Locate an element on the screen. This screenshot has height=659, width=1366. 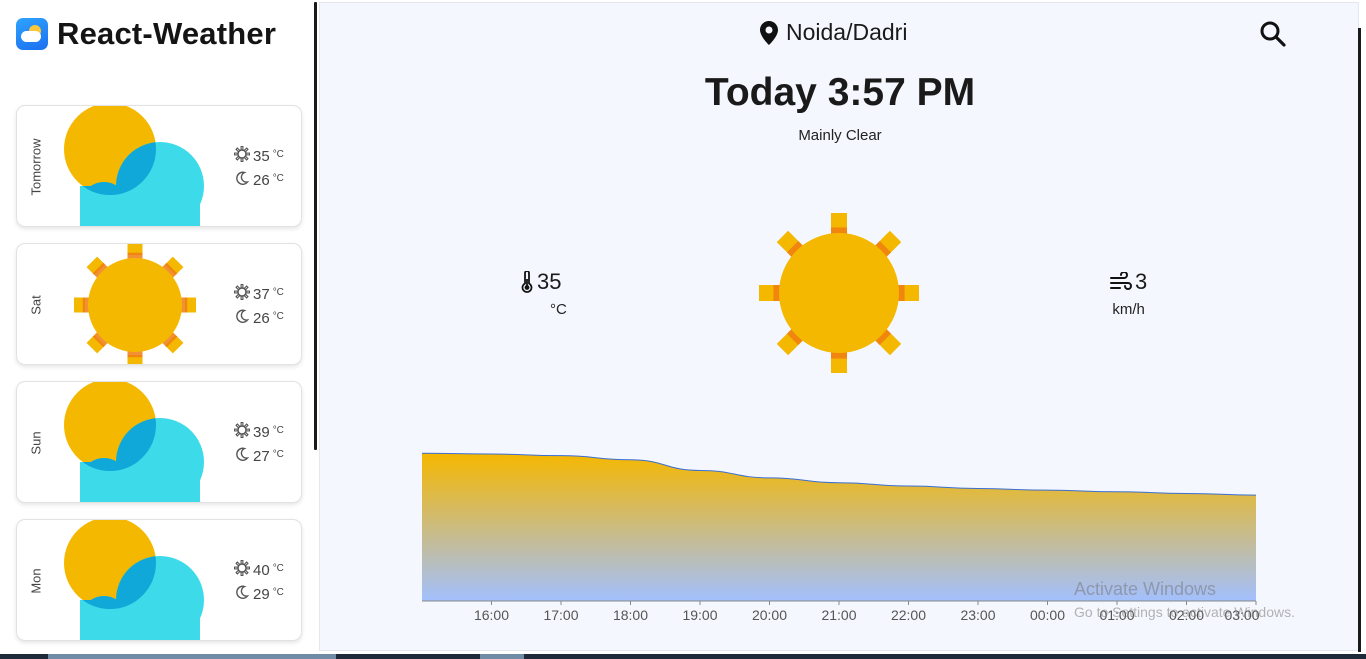
brand: React-Weather is located at coordinates (146, 34).